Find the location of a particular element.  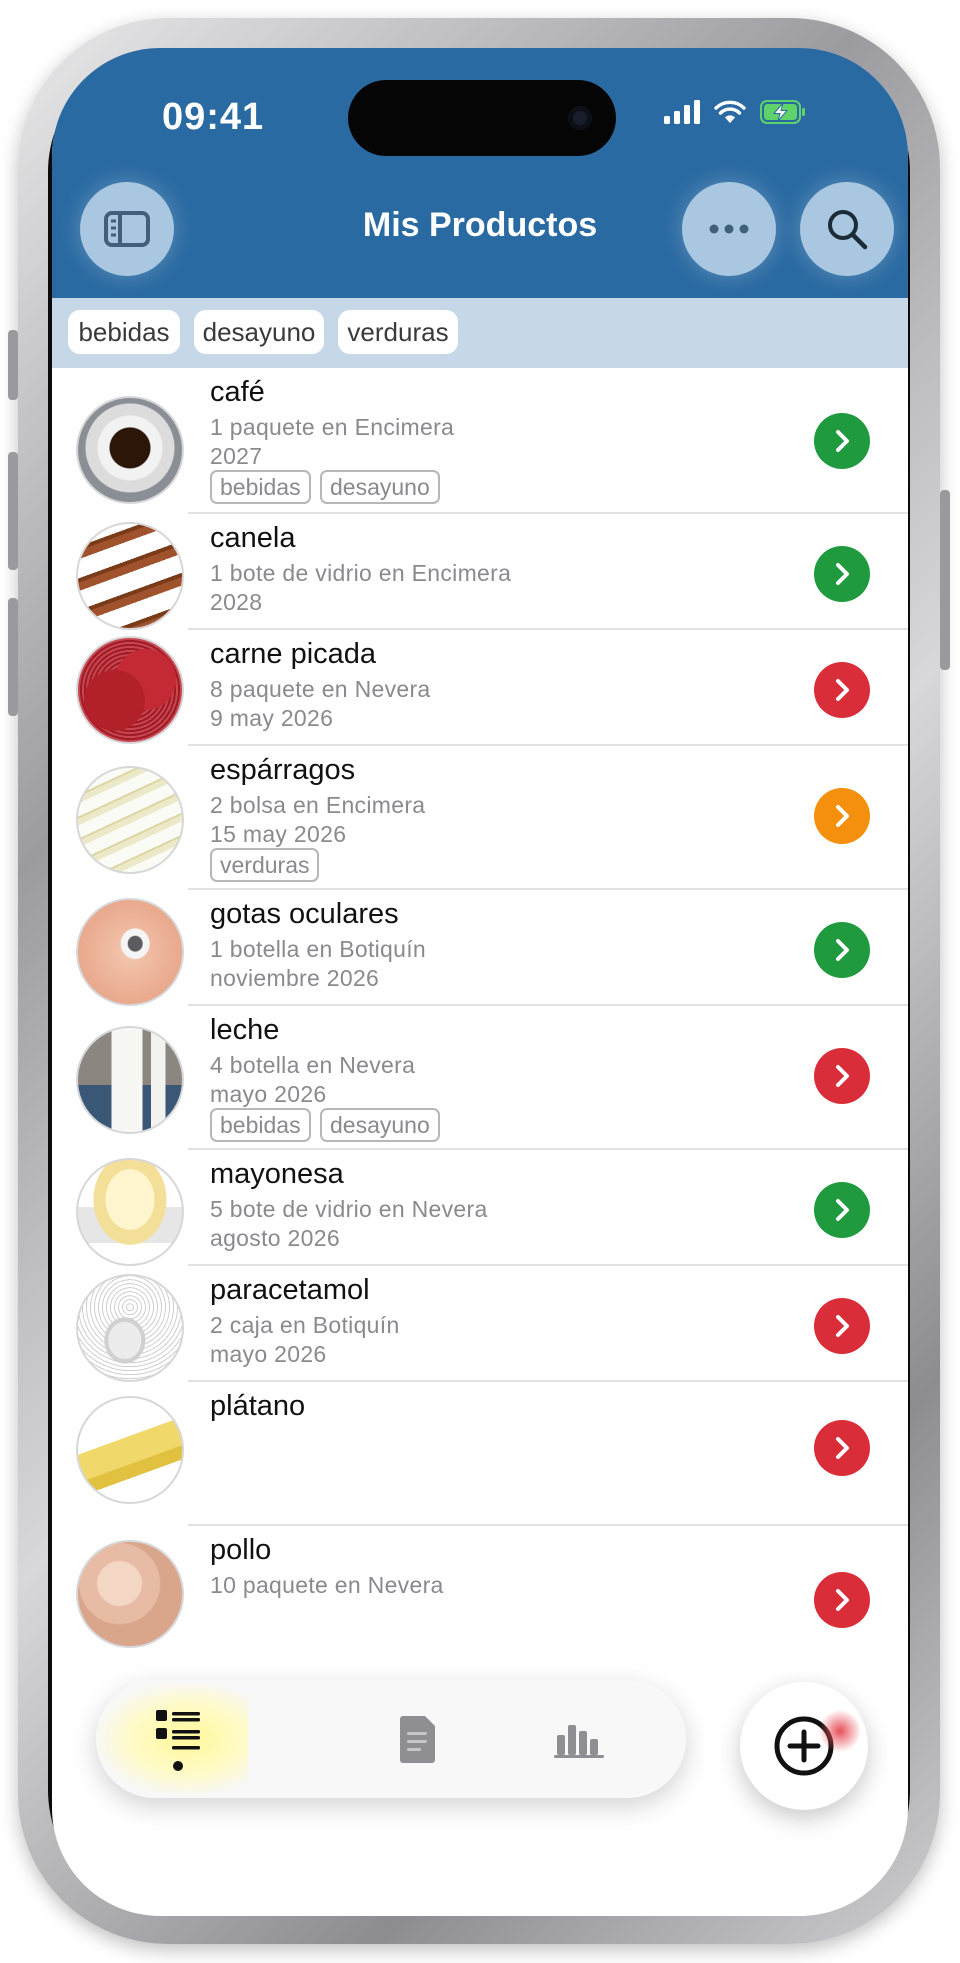

bar-chart-icon is located at coordinates (579, 1741).